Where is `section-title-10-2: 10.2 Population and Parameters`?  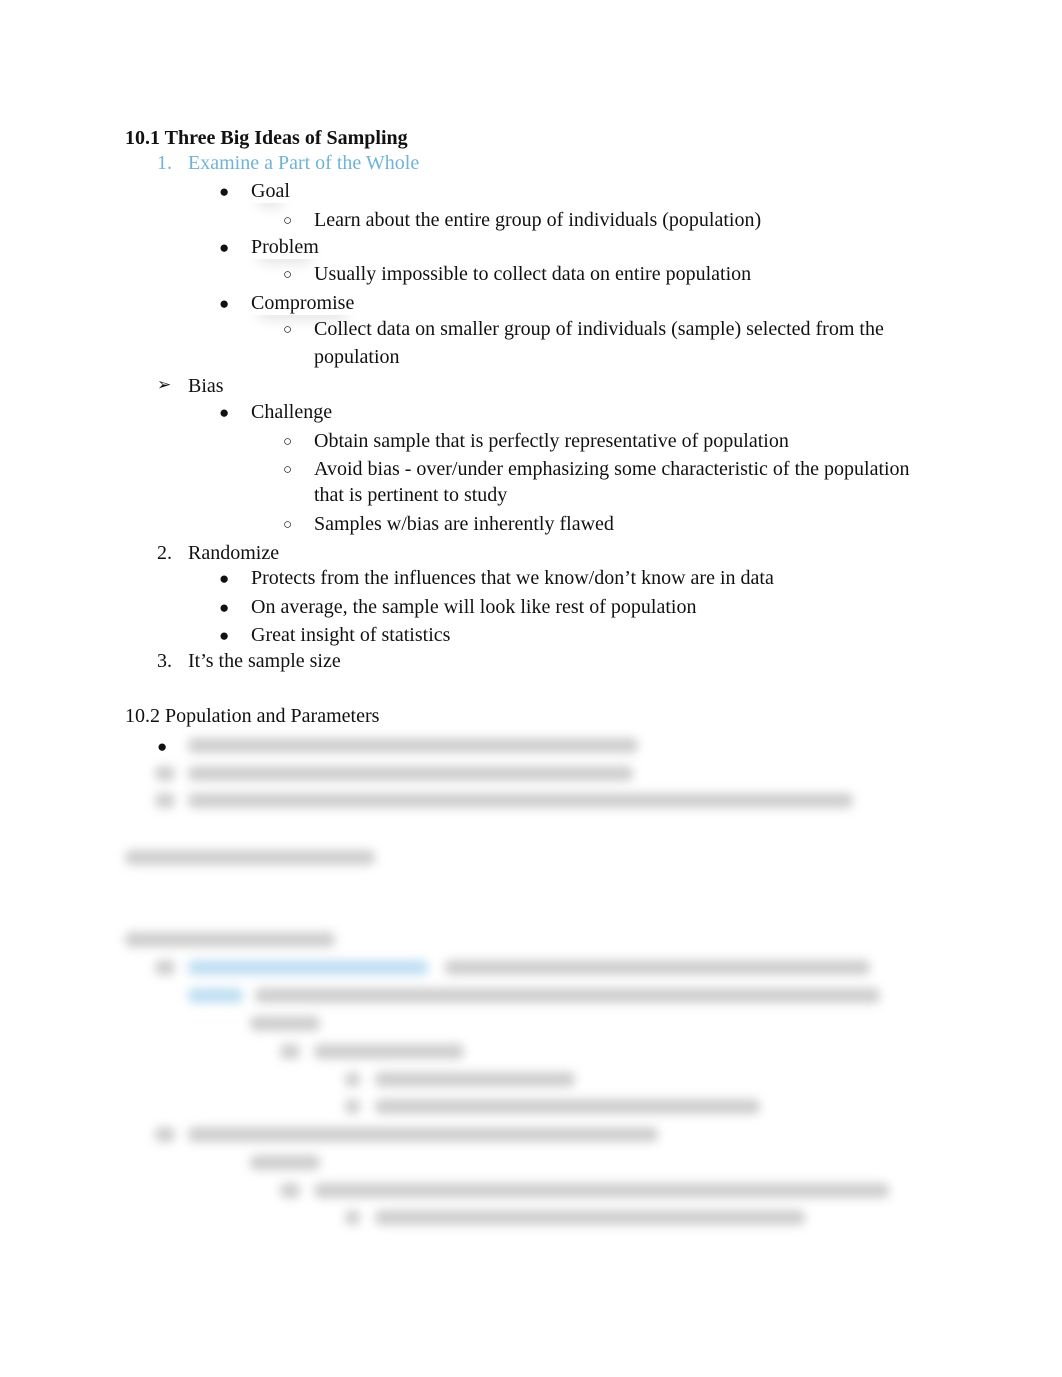
section-title-10-2: 10.2 Population and Parameters is located at coordinates (252, 716).